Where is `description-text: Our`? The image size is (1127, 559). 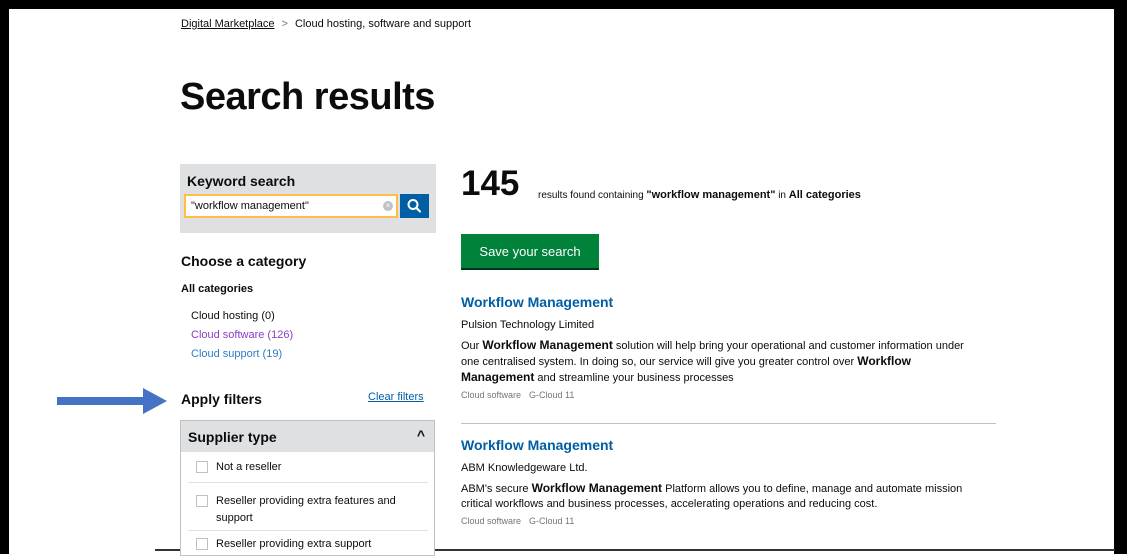 description-text: Our is located at coordinates (472, 346).